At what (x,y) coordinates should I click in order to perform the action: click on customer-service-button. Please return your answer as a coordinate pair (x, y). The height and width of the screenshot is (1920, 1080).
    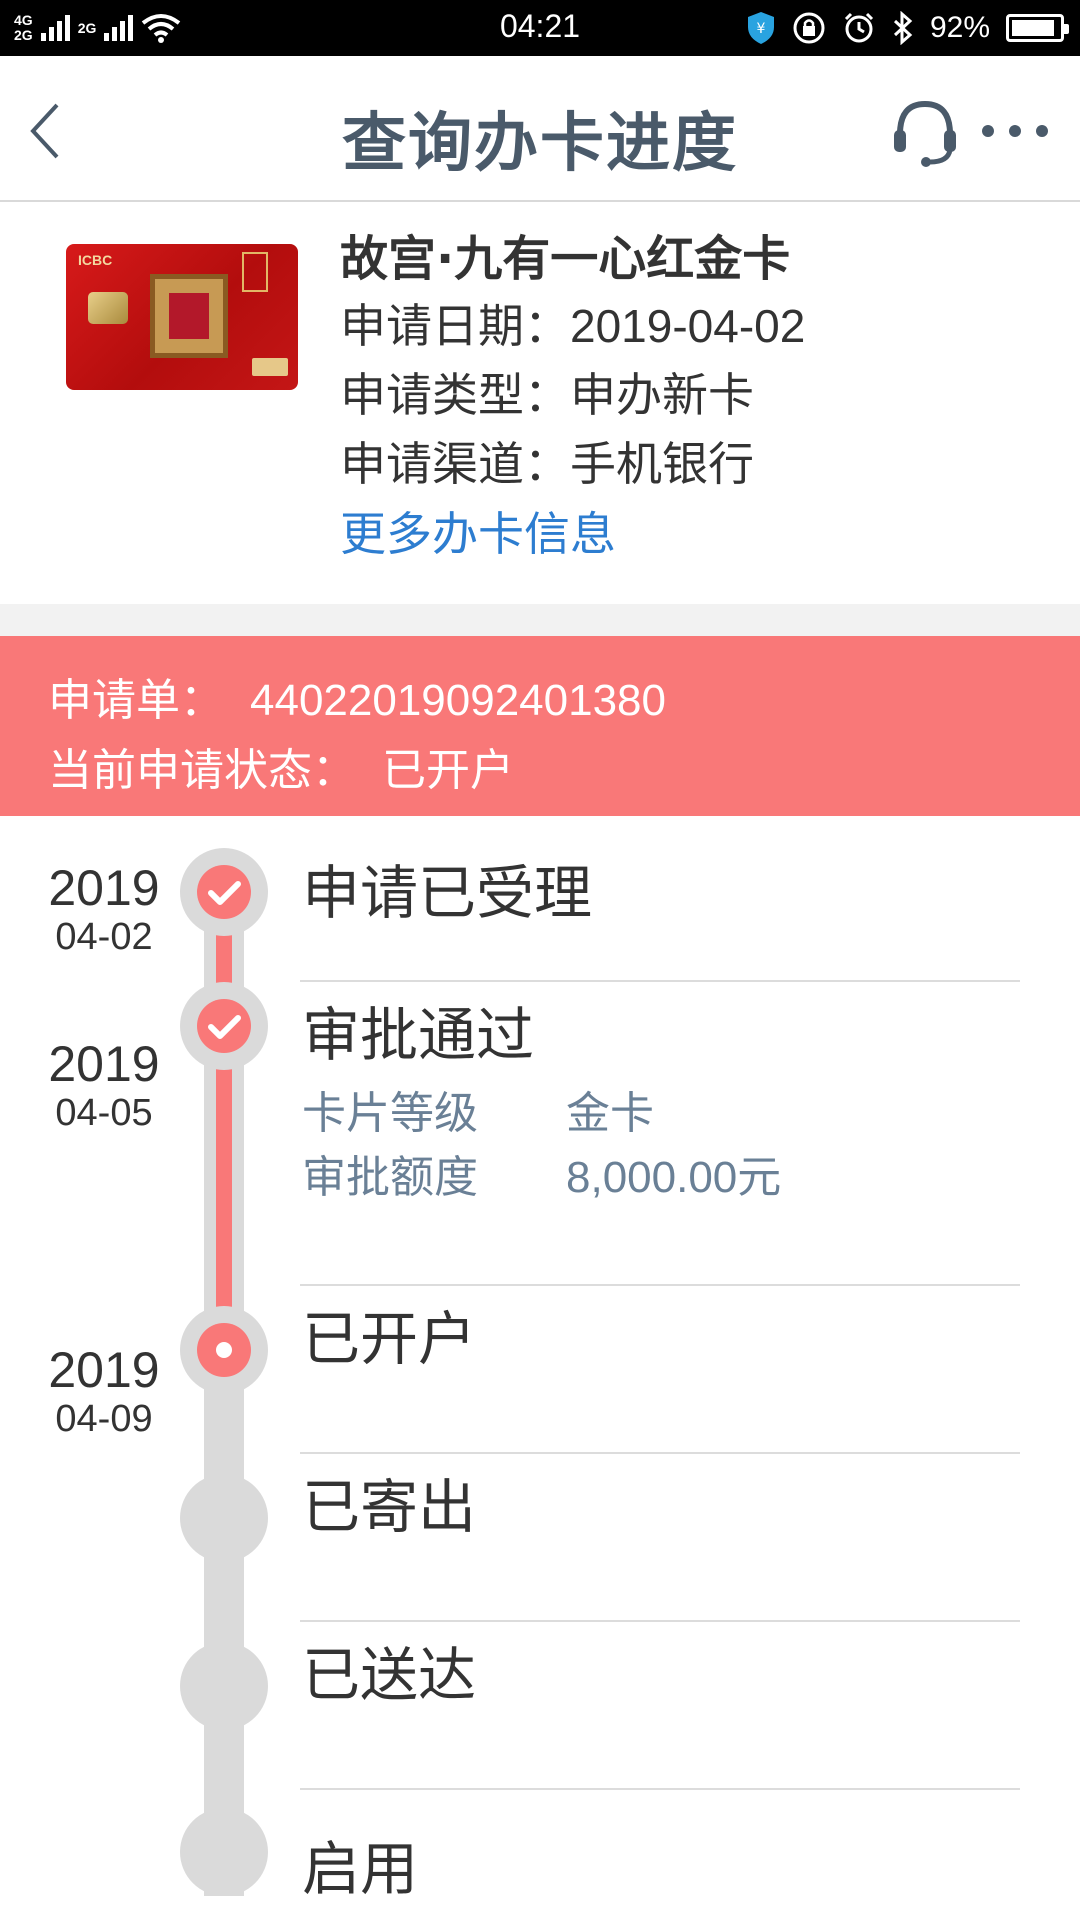
    Looking at the image, I should click on (925, 132).